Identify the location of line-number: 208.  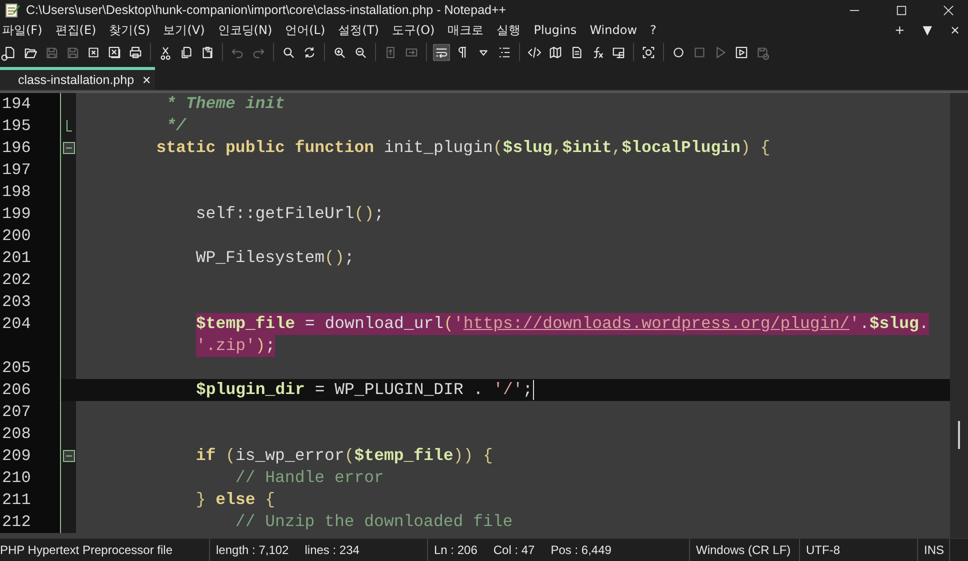
(30, 434).